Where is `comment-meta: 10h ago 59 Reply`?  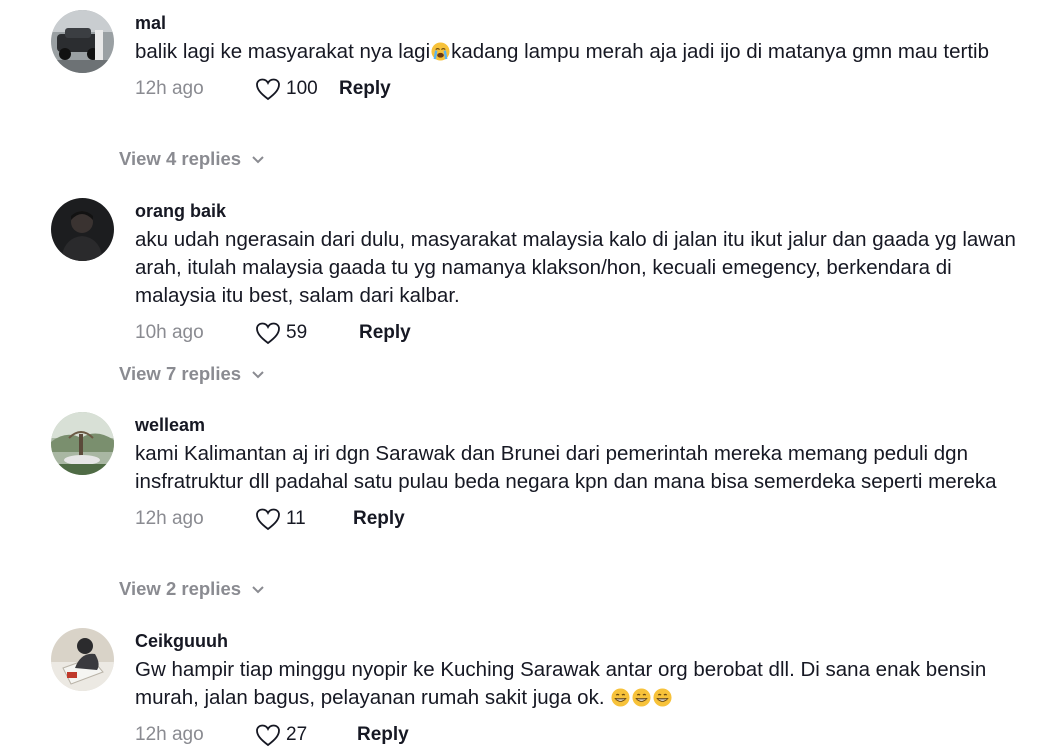 comment-meta: 10h ago 59 Reply is located at coordinates (580, 333).